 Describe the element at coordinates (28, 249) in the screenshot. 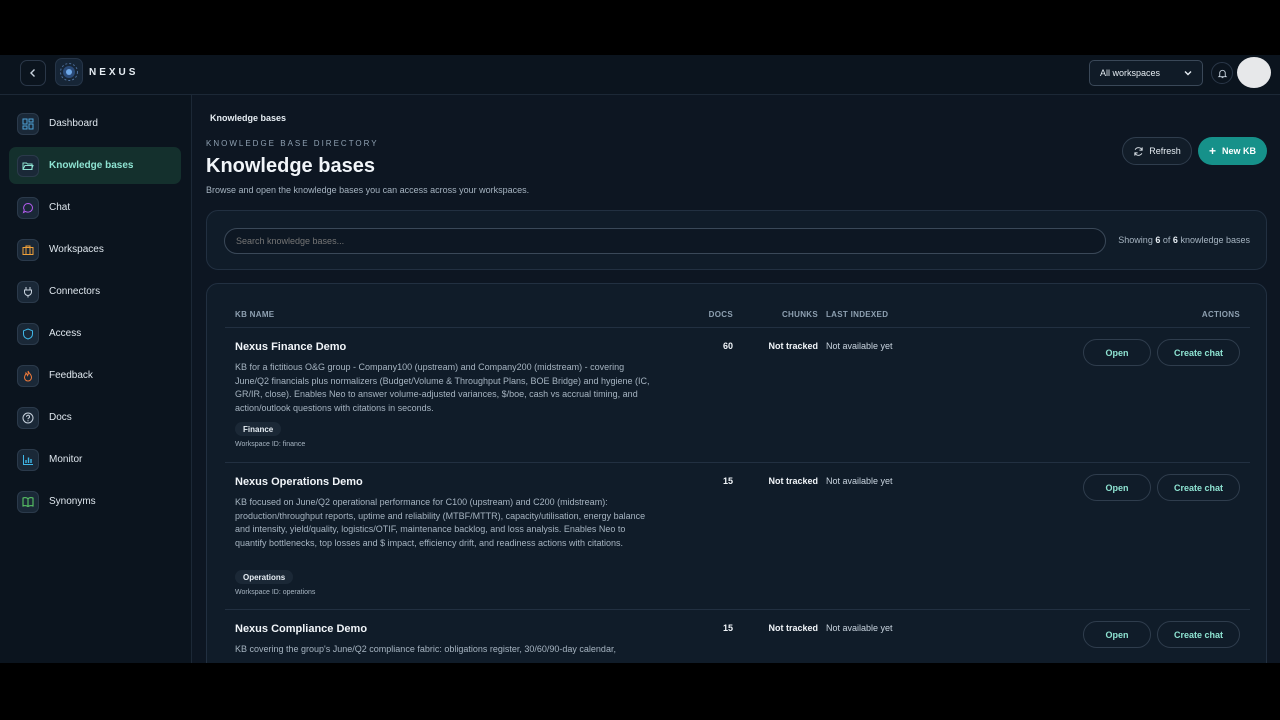

I see `briefcase-icon` at that location.